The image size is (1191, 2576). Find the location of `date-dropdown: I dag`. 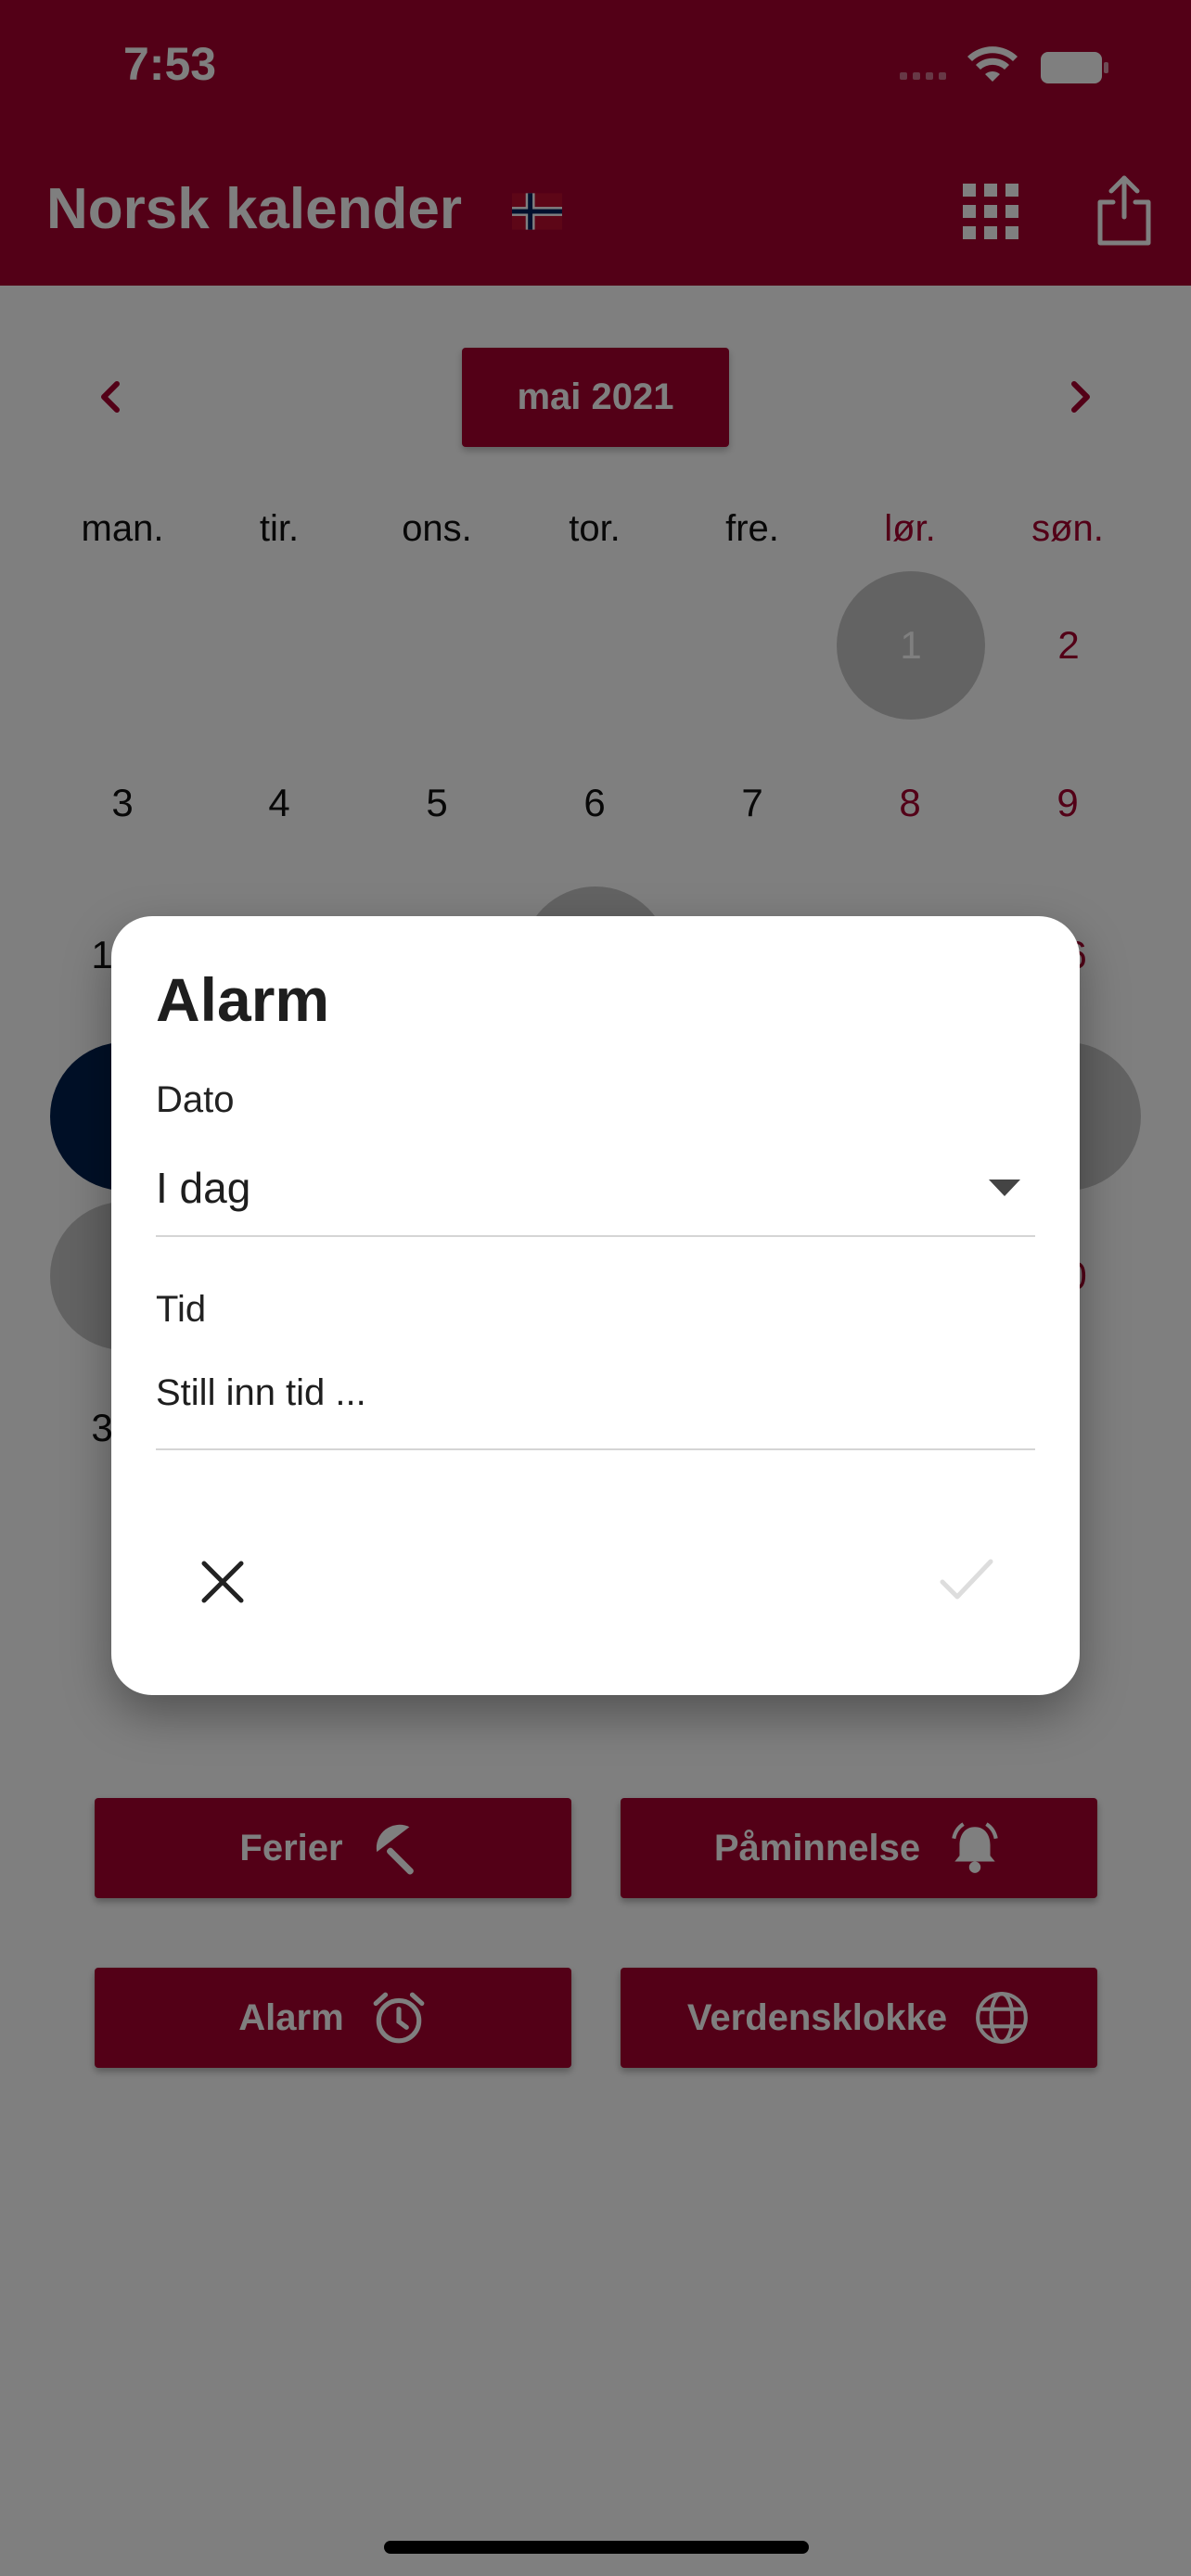

date-dropdown: I dag is located at coordinates (595, 1191).